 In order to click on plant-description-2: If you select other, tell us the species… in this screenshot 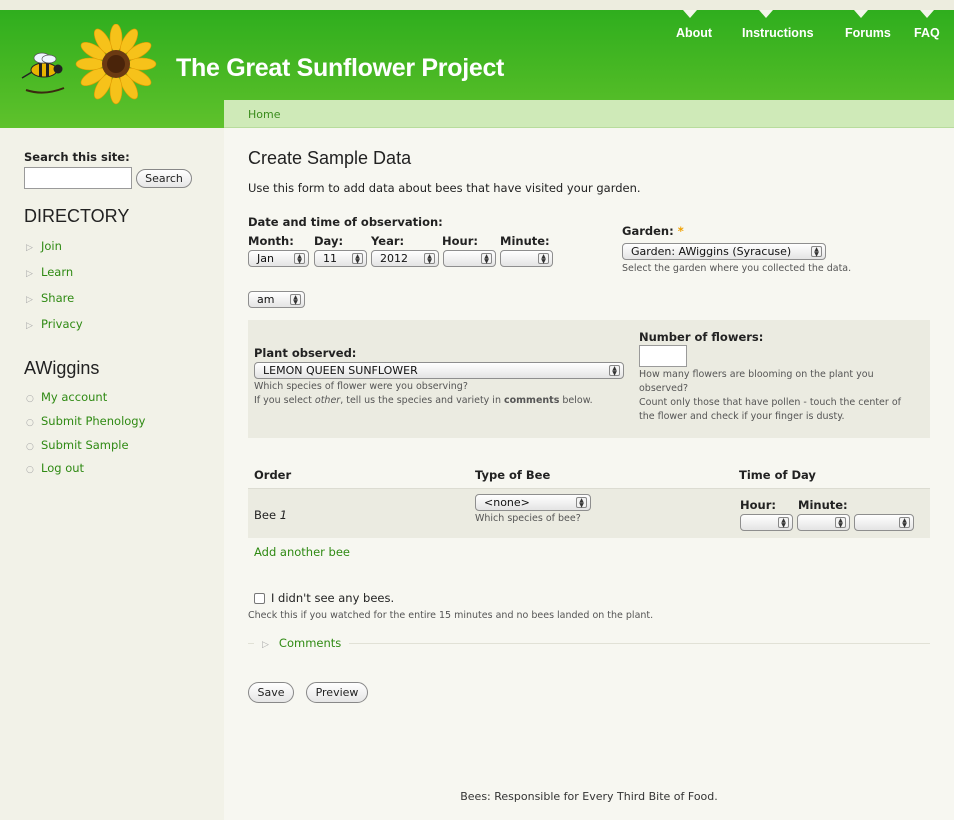, I will do `click(423, 400)`.